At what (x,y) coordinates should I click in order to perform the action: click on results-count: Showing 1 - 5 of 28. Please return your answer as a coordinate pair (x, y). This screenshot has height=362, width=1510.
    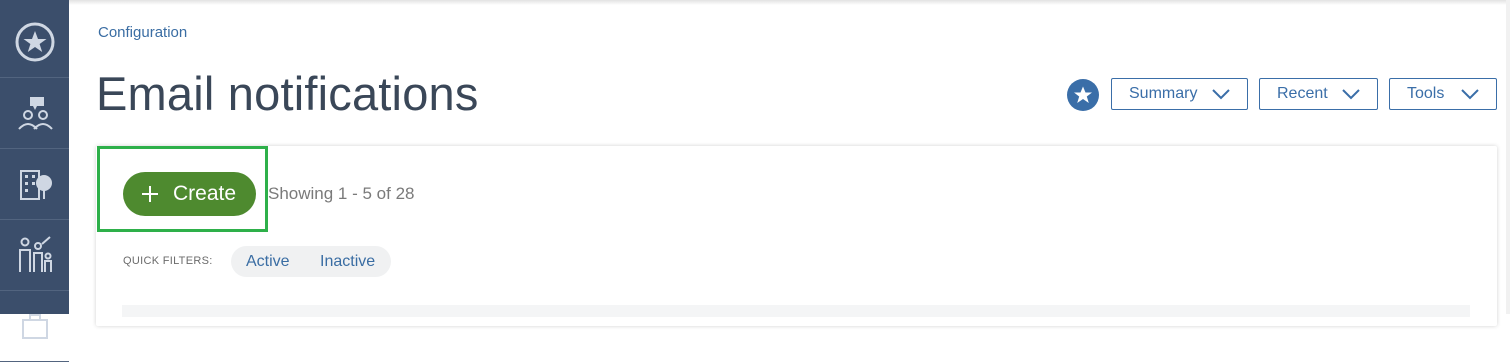
    Looking at the image, I should click on (341, 193).